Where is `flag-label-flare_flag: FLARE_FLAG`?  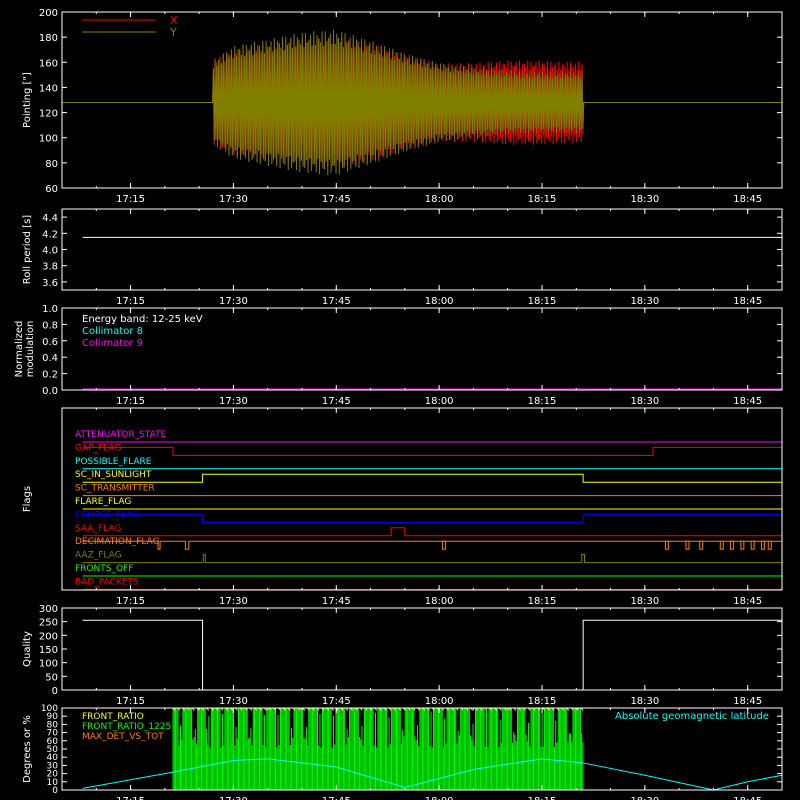 flag-label-flare_flag: FLARE_FLAG is located at coordinates (103, 502).